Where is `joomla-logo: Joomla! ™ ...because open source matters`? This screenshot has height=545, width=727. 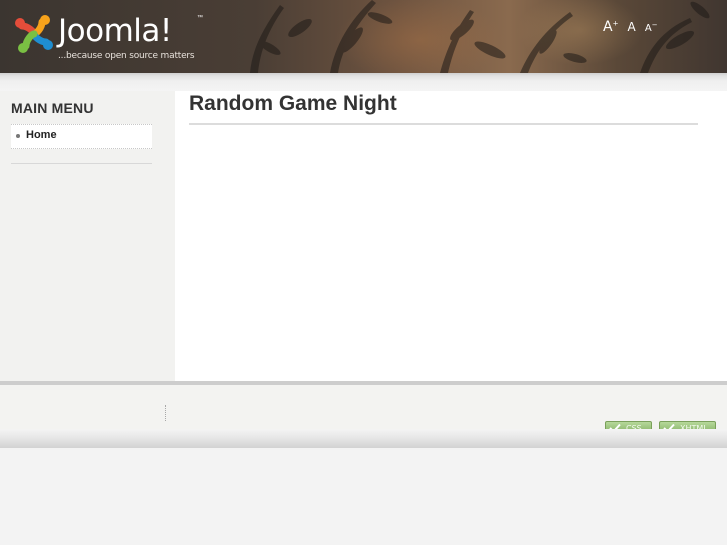
joomla-logo: Joomla! ™ ...because open source matters is located at coordinates (111, 38).